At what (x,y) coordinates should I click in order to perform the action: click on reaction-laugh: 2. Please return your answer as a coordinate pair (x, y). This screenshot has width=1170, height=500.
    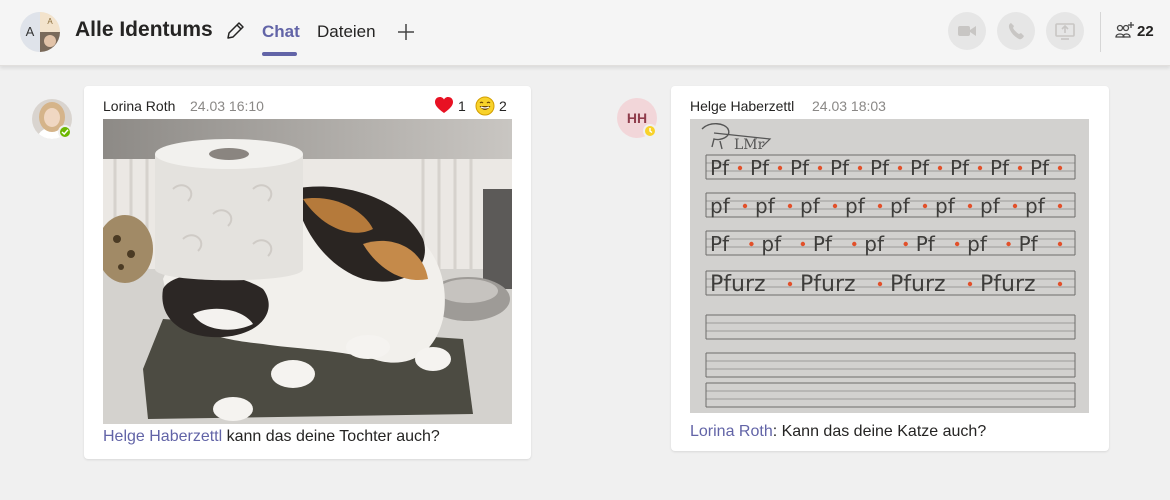
    Looking at the image, I should click on (493, 106).